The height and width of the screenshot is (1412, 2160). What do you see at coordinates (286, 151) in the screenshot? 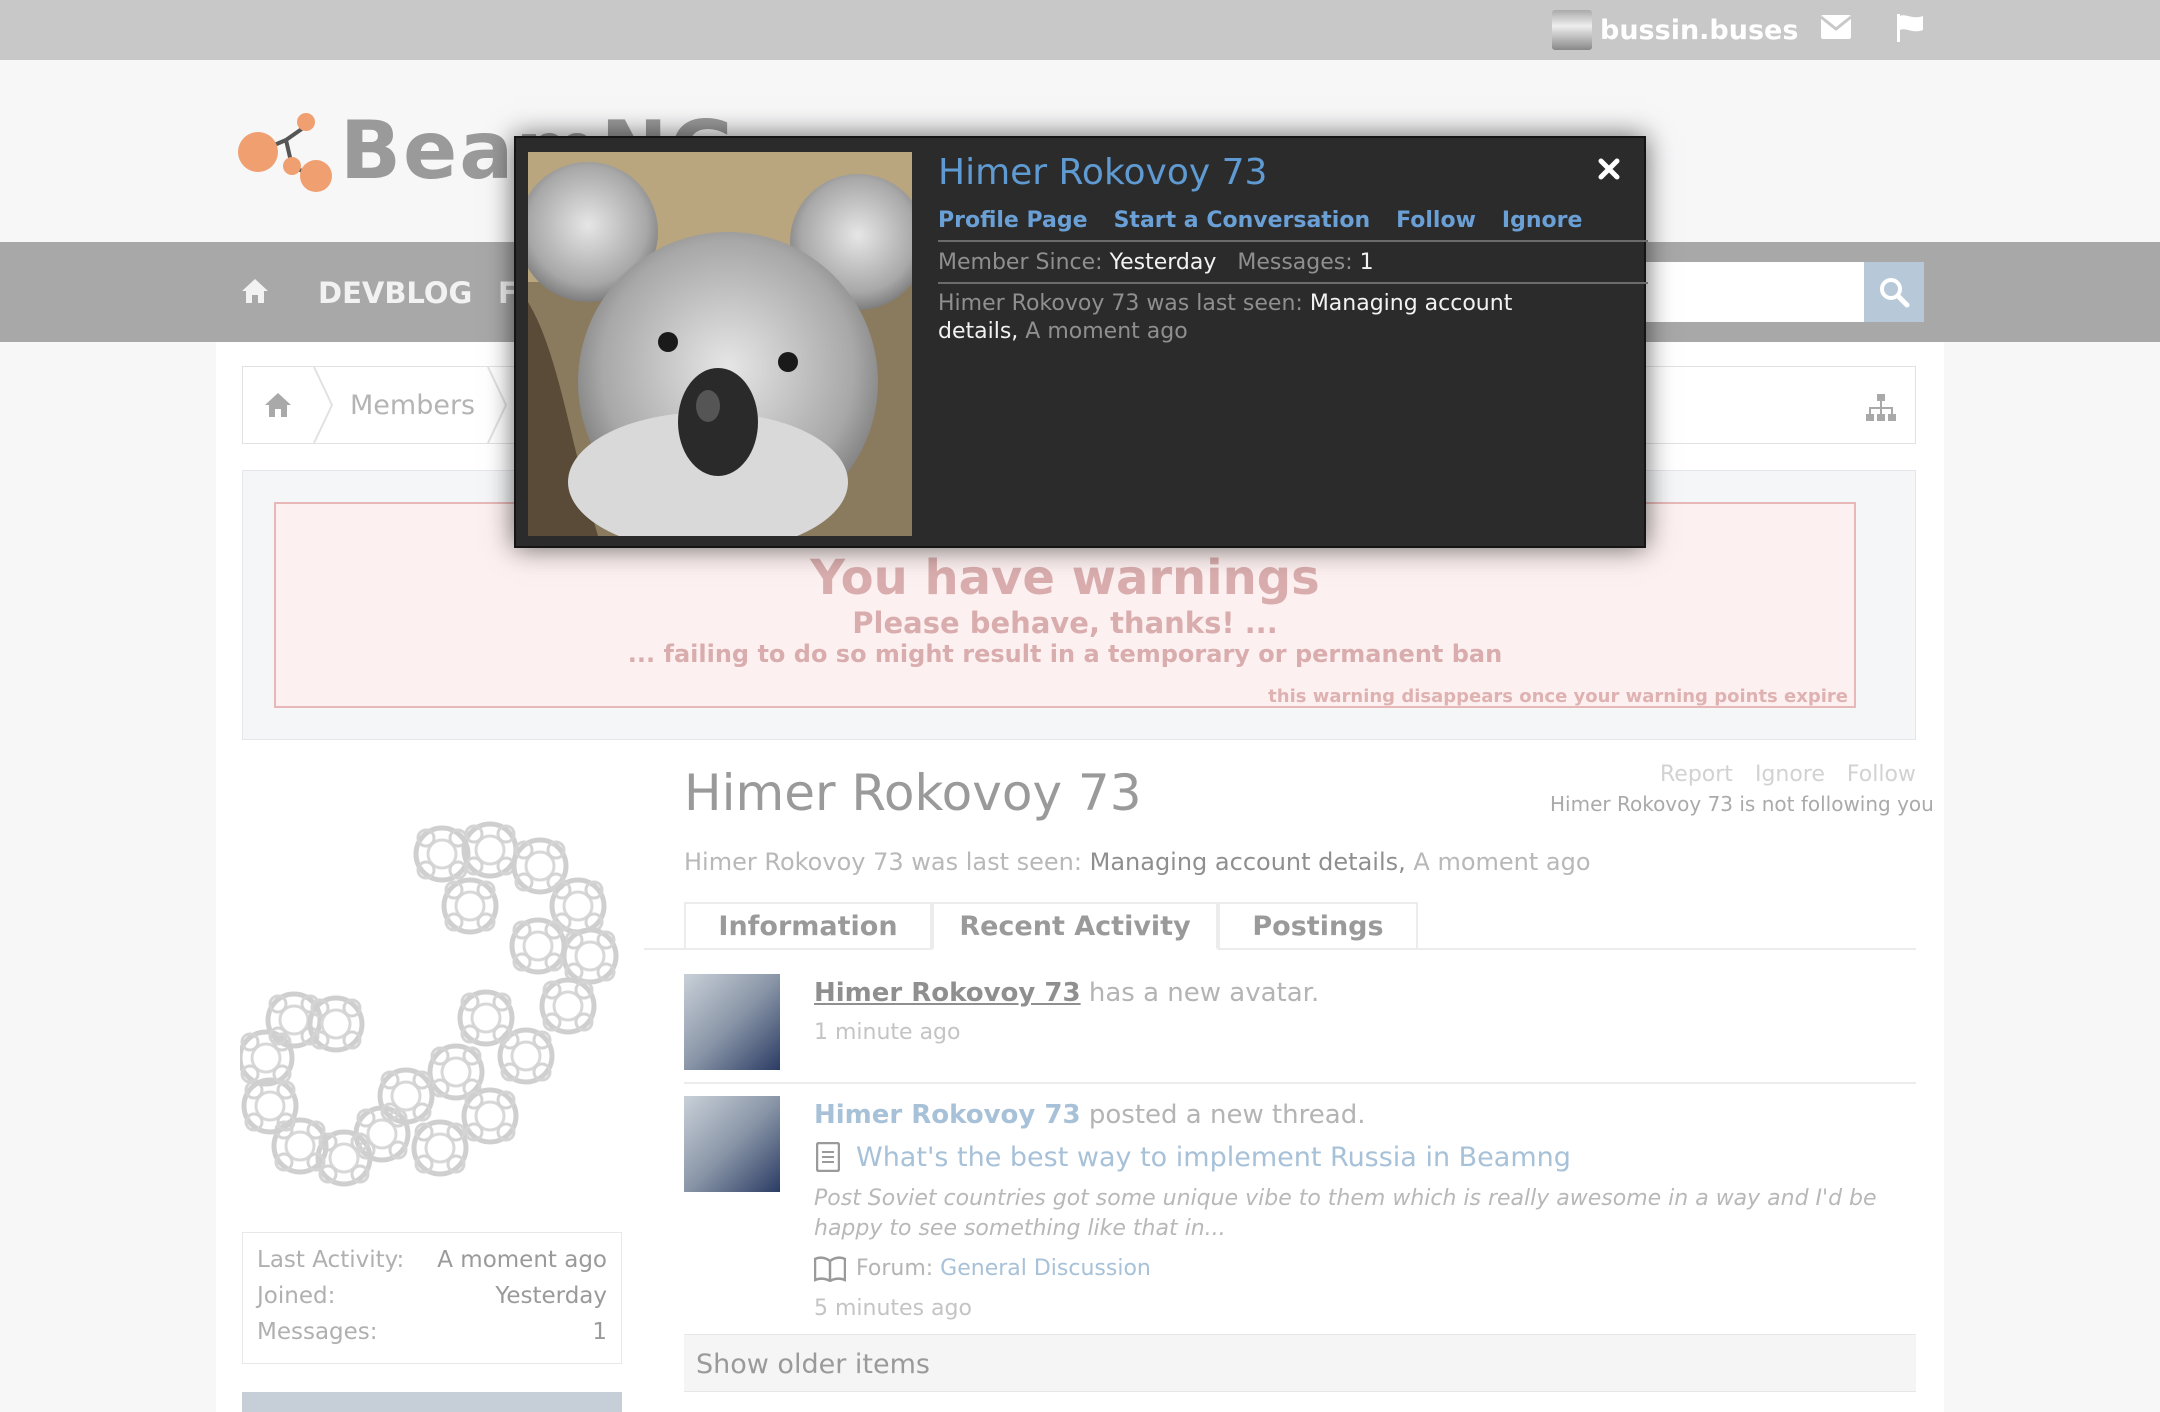
I see `beamng-logo-icon` at bounding box center [286, 151].